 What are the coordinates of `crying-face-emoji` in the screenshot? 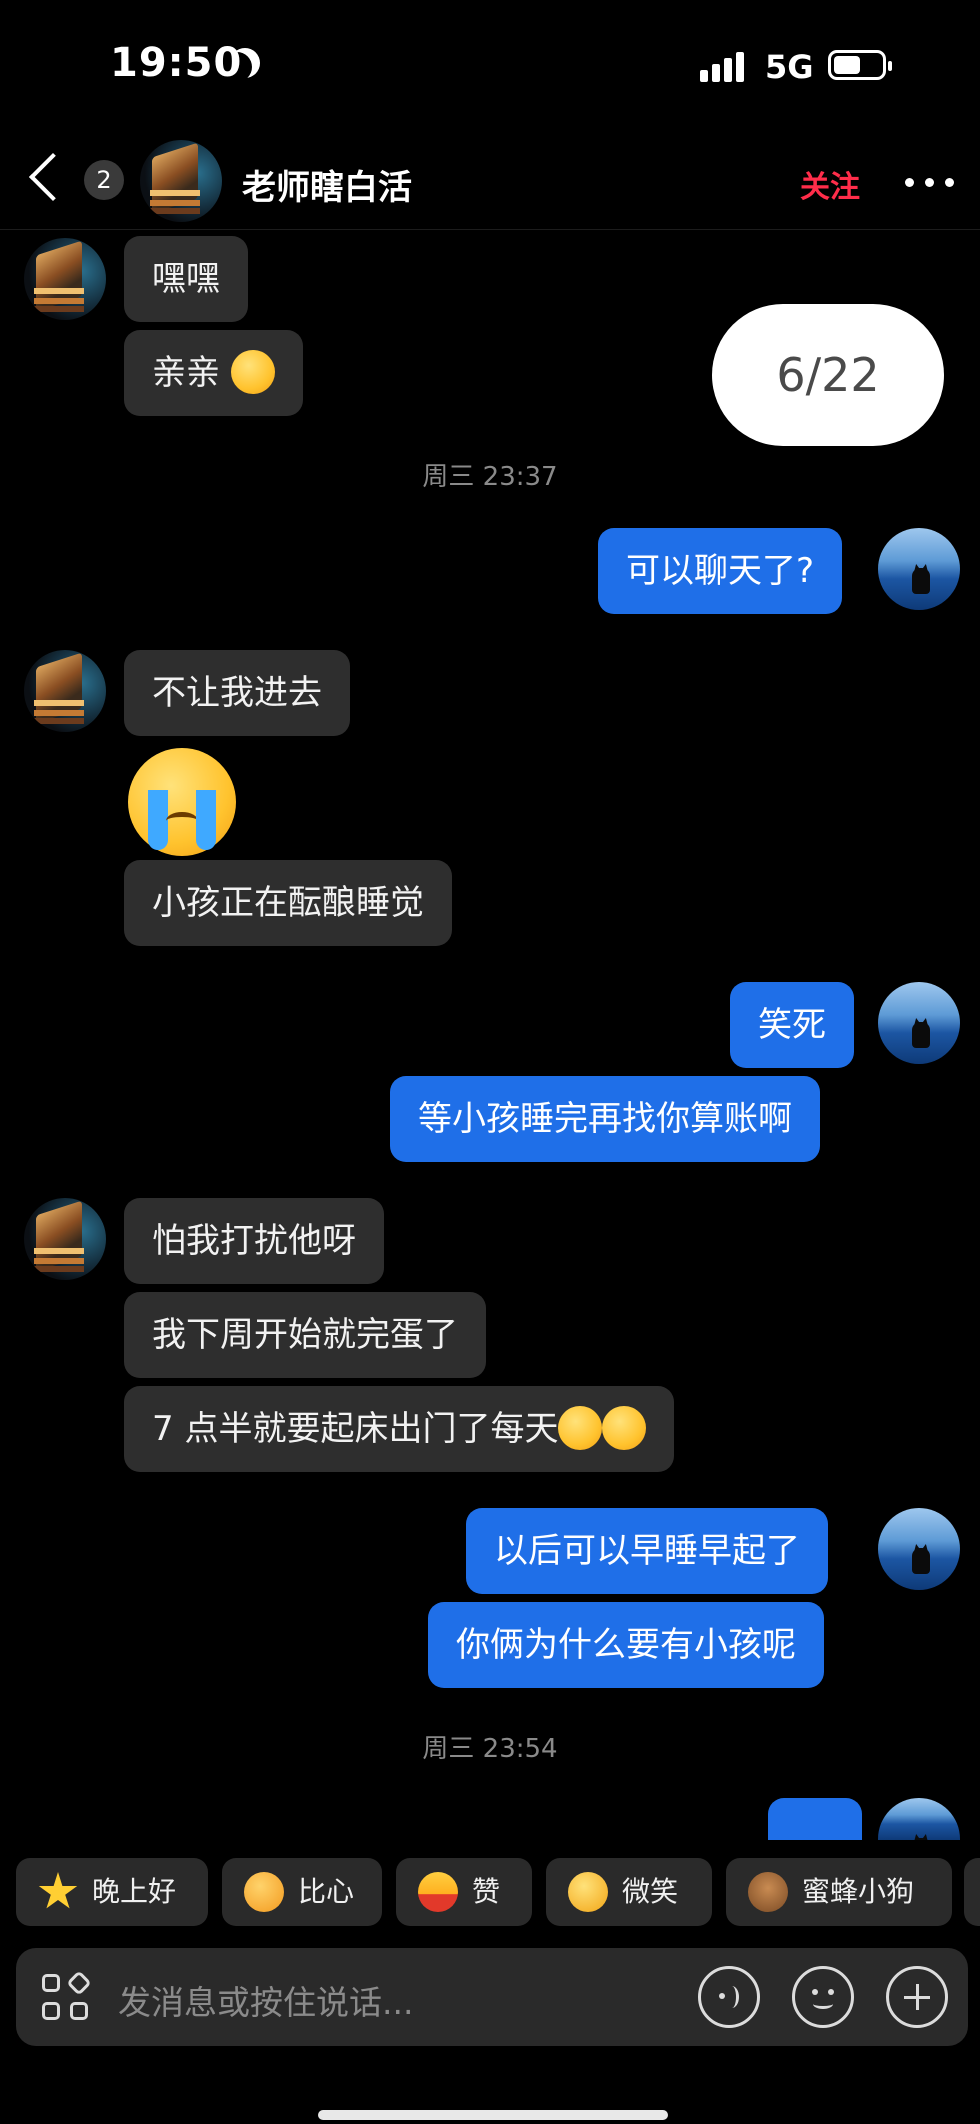 It's located at (182, 802).